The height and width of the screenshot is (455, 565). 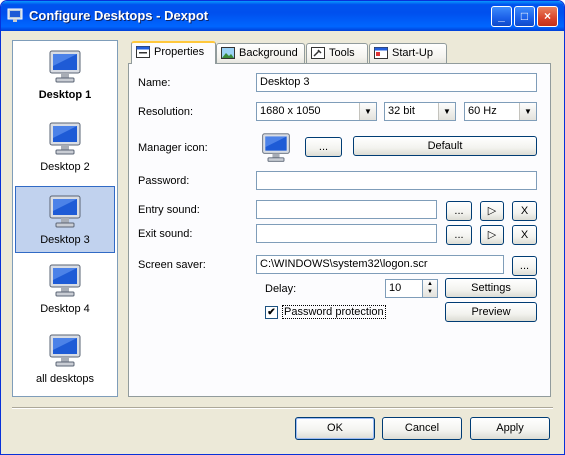 I want to click on apply-button: Apply, so click(x=510, y=428).